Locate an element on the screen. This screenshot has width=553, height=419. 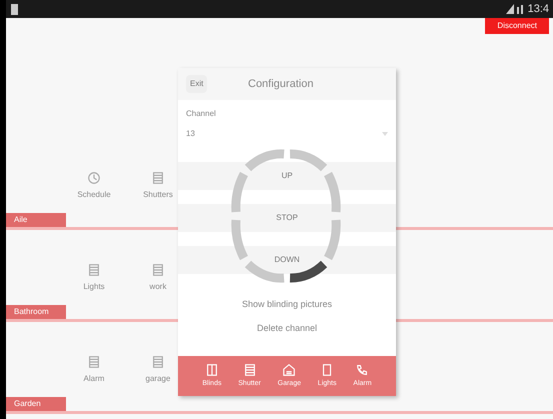
dialog-title: Configuration is located at coordinates (281, 84).